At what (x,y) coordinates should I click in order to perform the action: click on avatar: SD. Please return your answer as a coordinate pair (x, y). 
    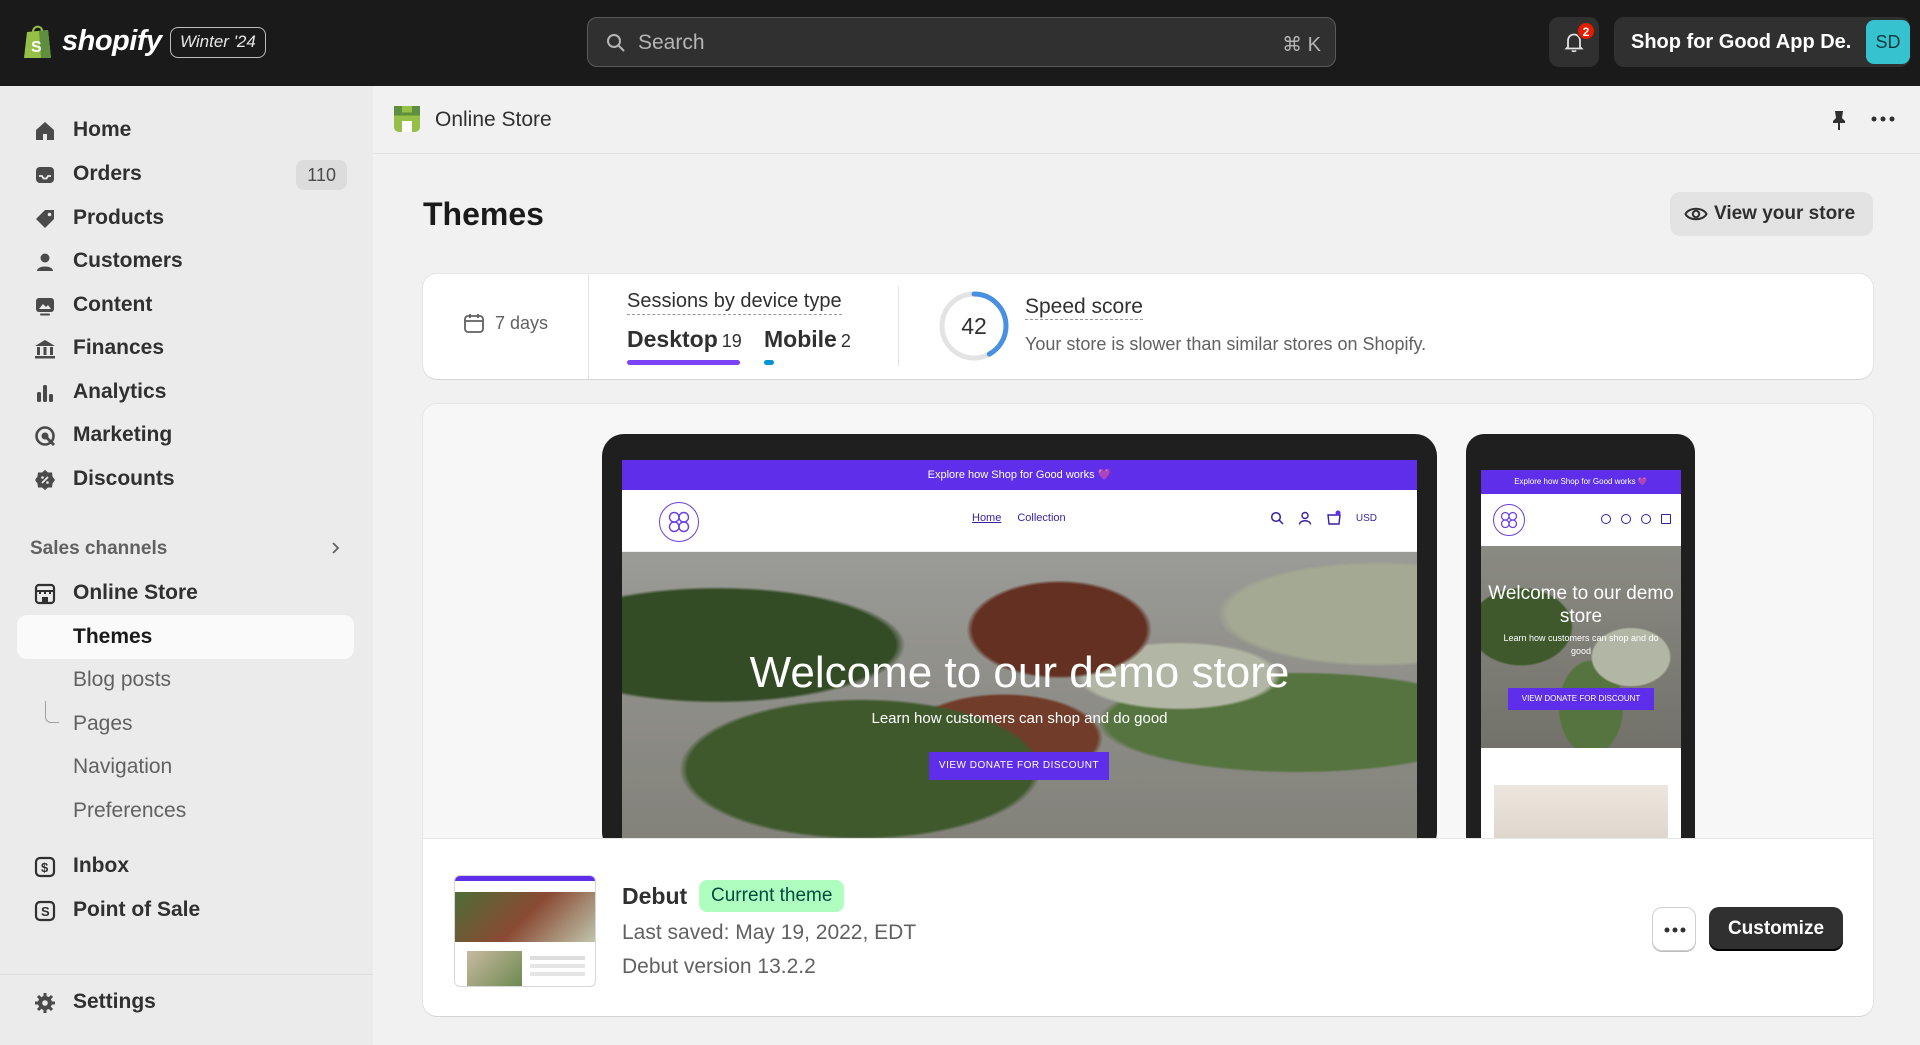
    Looking at the image, I should click on (1888, 42).